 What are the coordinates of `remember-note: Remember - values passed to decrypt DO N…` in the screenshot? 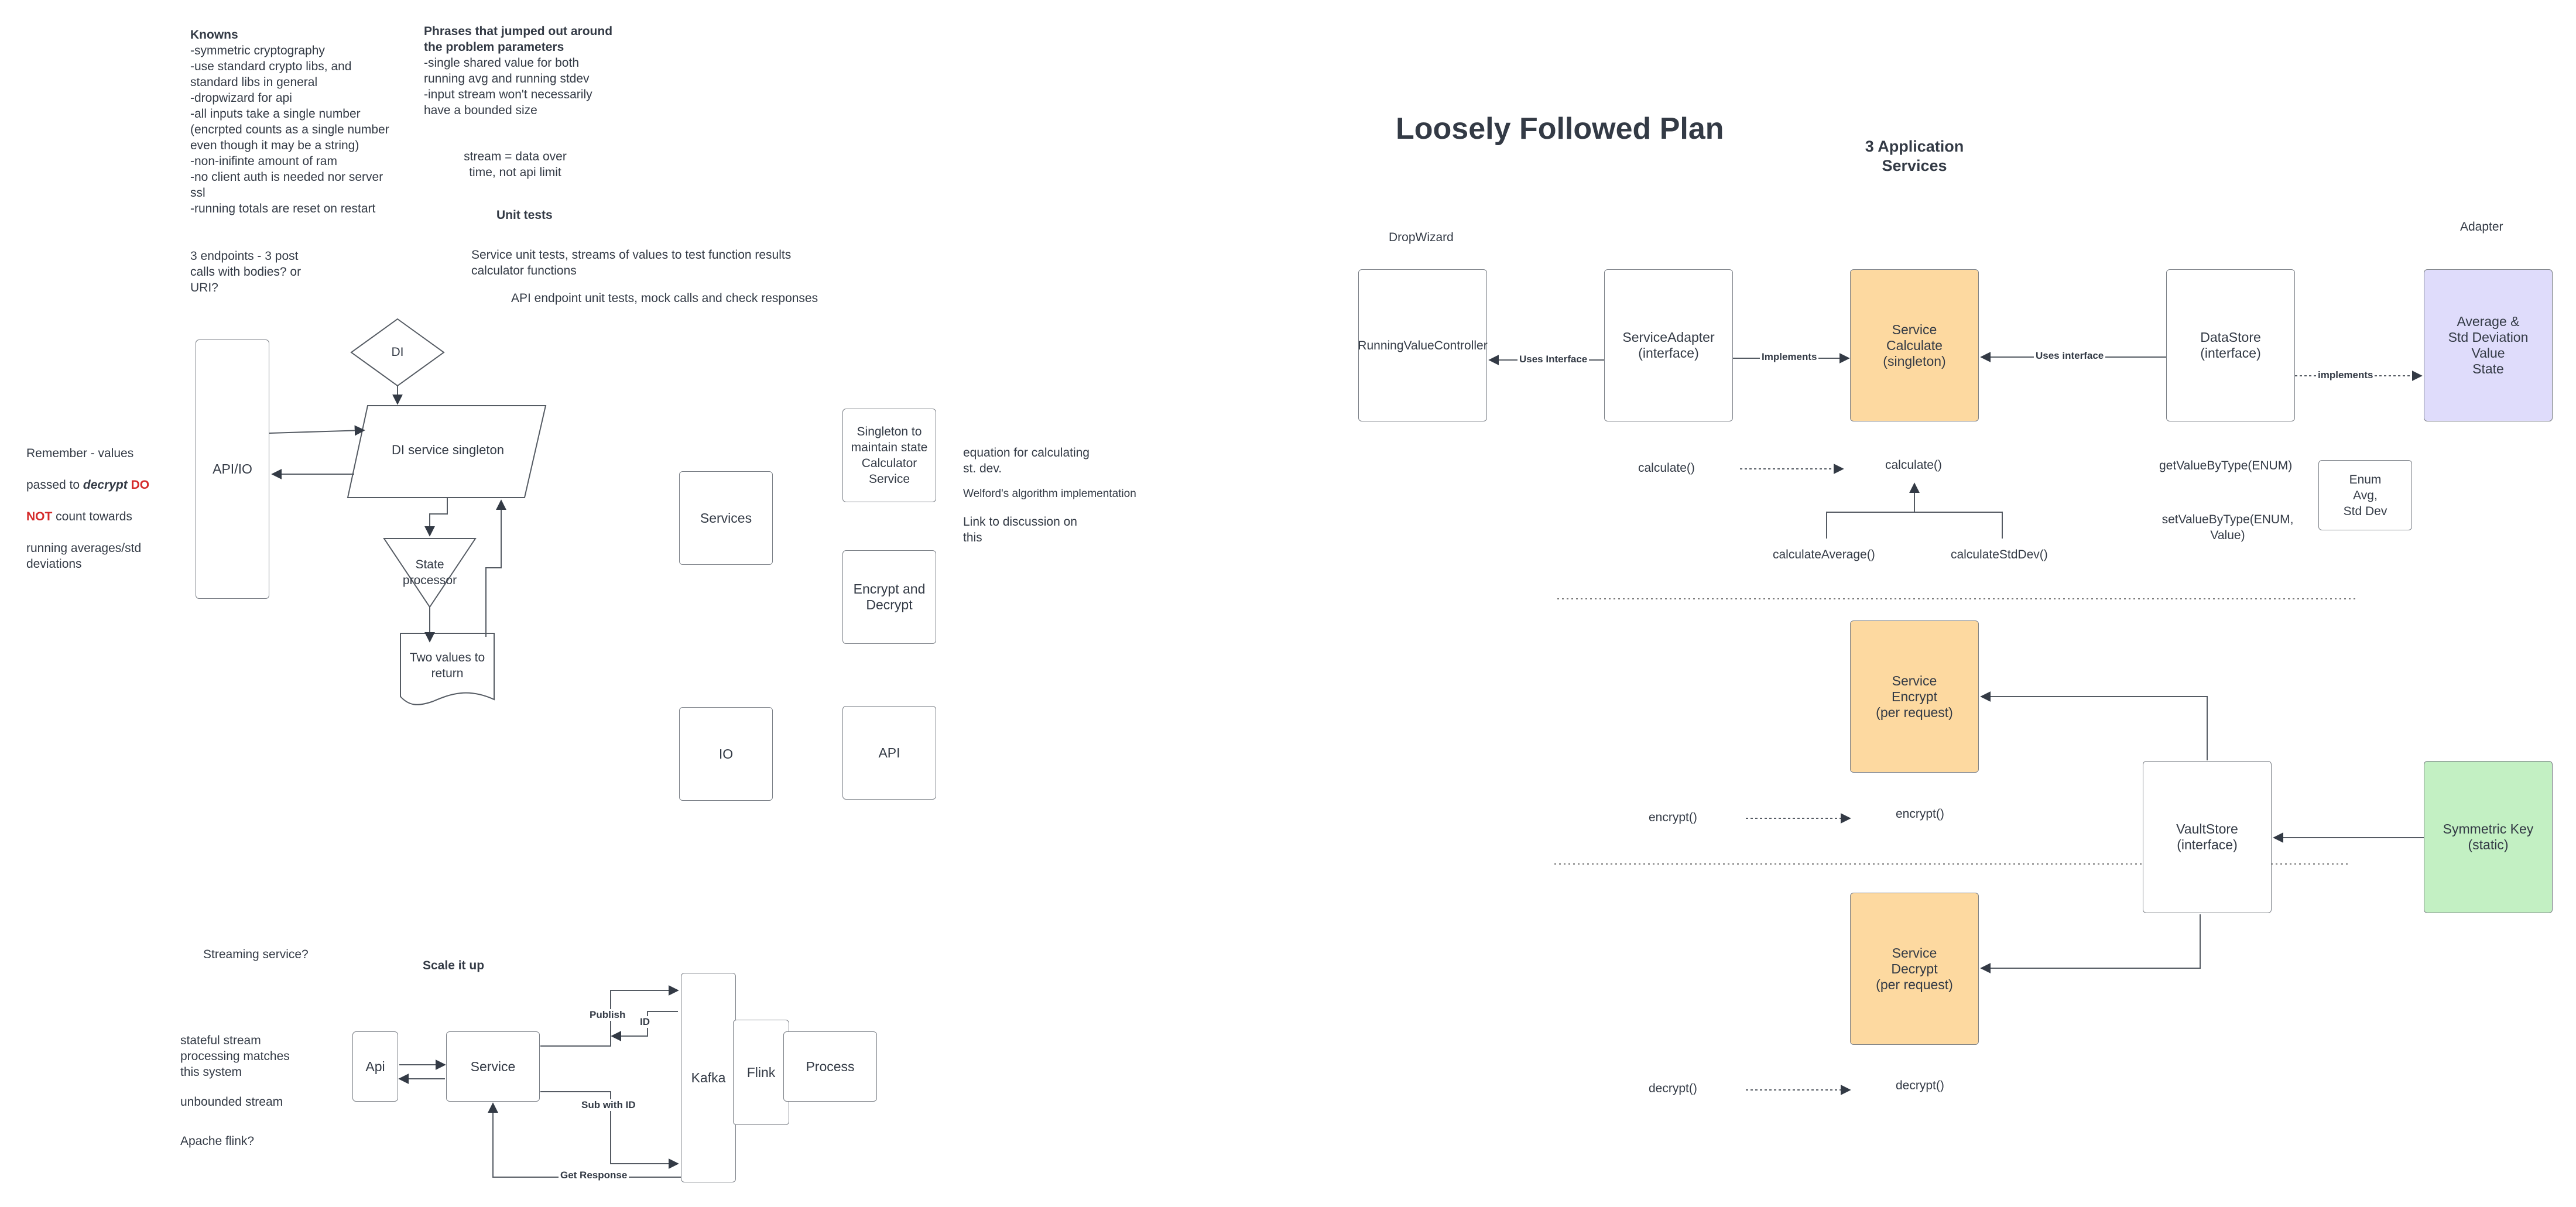 It's located at (88, 509).